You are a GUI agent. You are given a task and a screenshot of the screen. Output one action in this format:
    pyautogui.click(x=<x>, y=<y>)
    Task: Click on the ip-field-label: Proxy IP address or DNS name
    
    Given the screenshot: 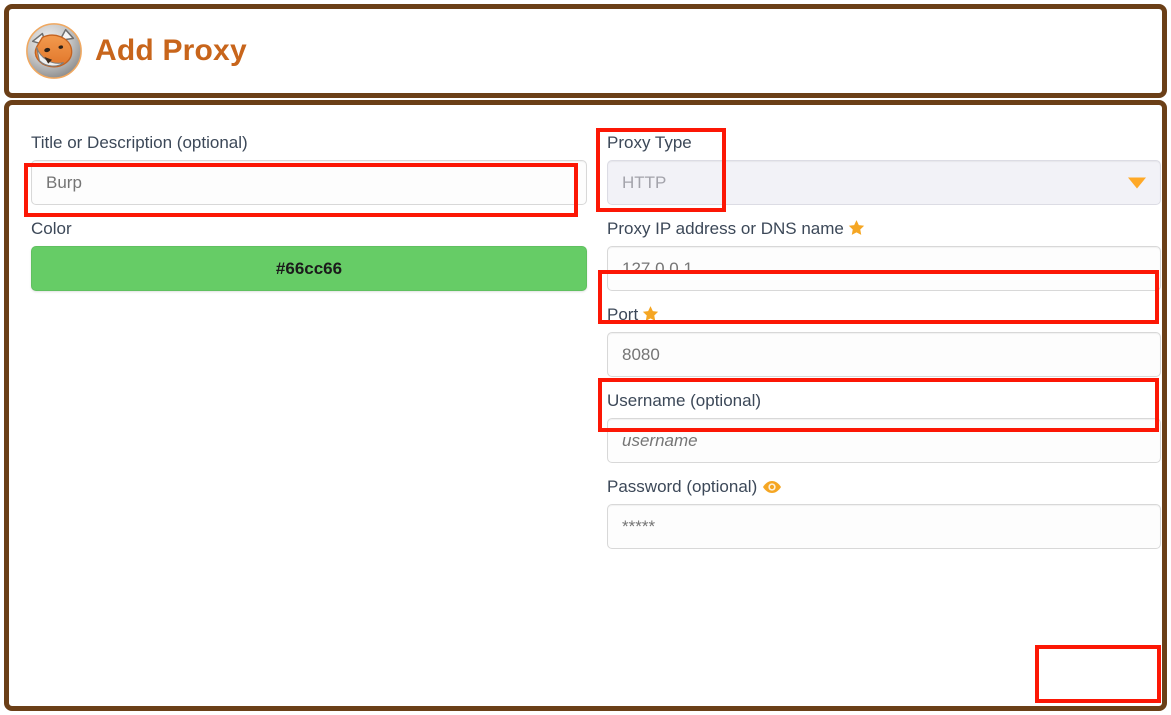 What is the action you would take?
    pyautogui.click(x=884, y=229)
    